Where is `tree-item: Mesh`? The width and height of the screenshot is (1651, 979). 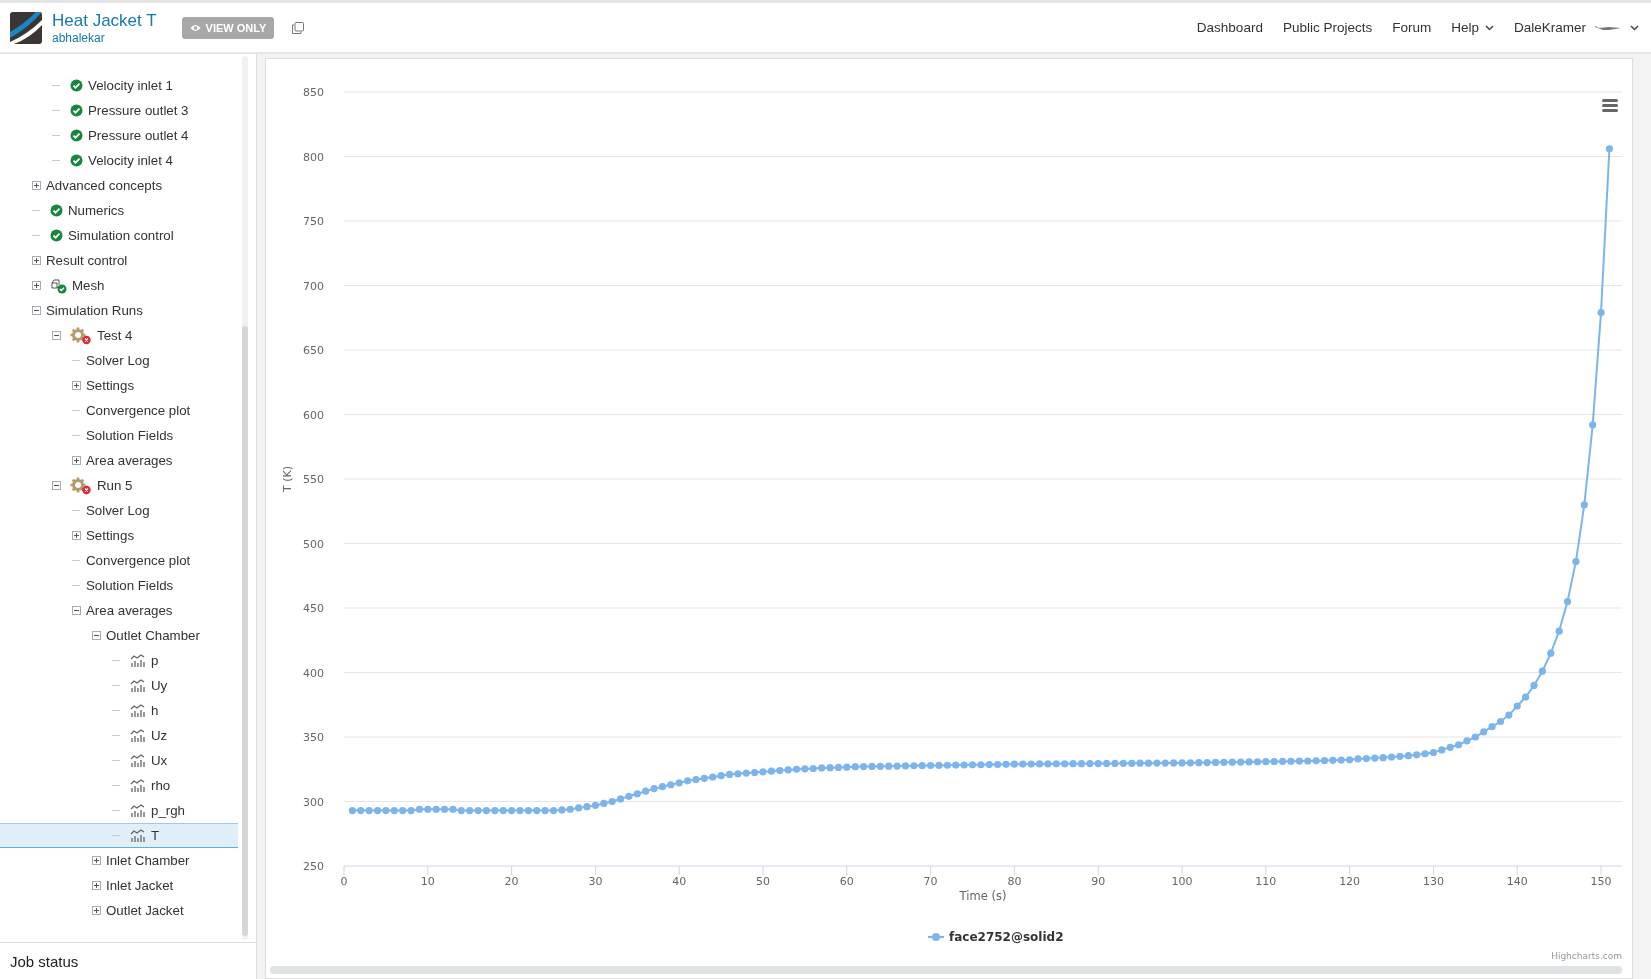 tree-item: Mesh is located at coordinates (119, 285).